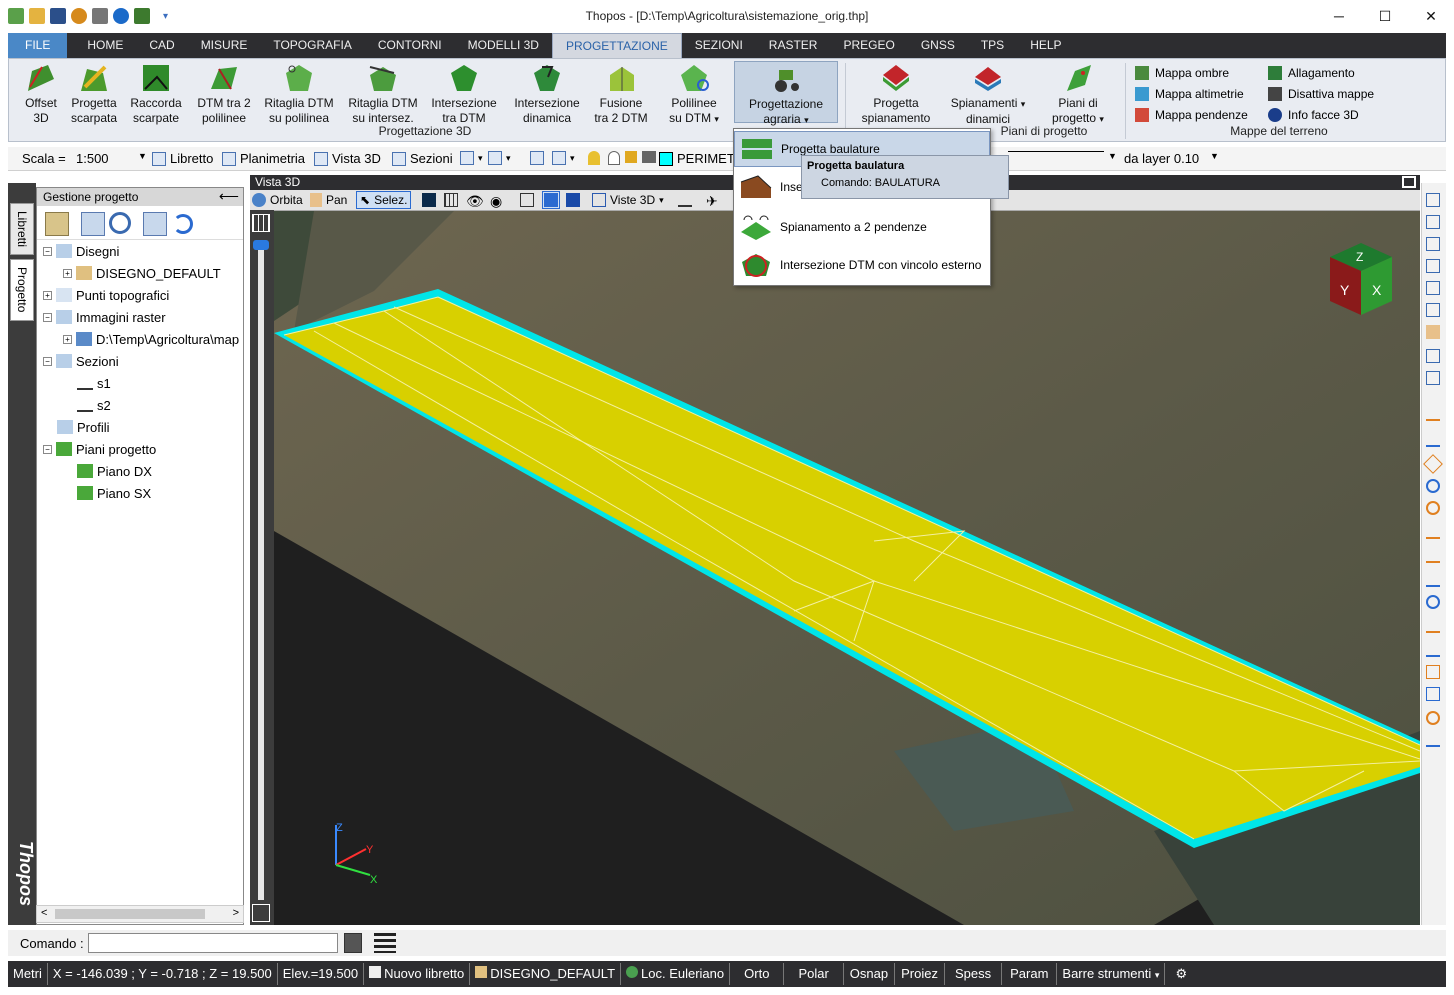 The height and width of the screenshot is (995, 1454). Describe the element at coordinates (1433, 740) in the screenshot. I see `snap-clear-icon` at that location.